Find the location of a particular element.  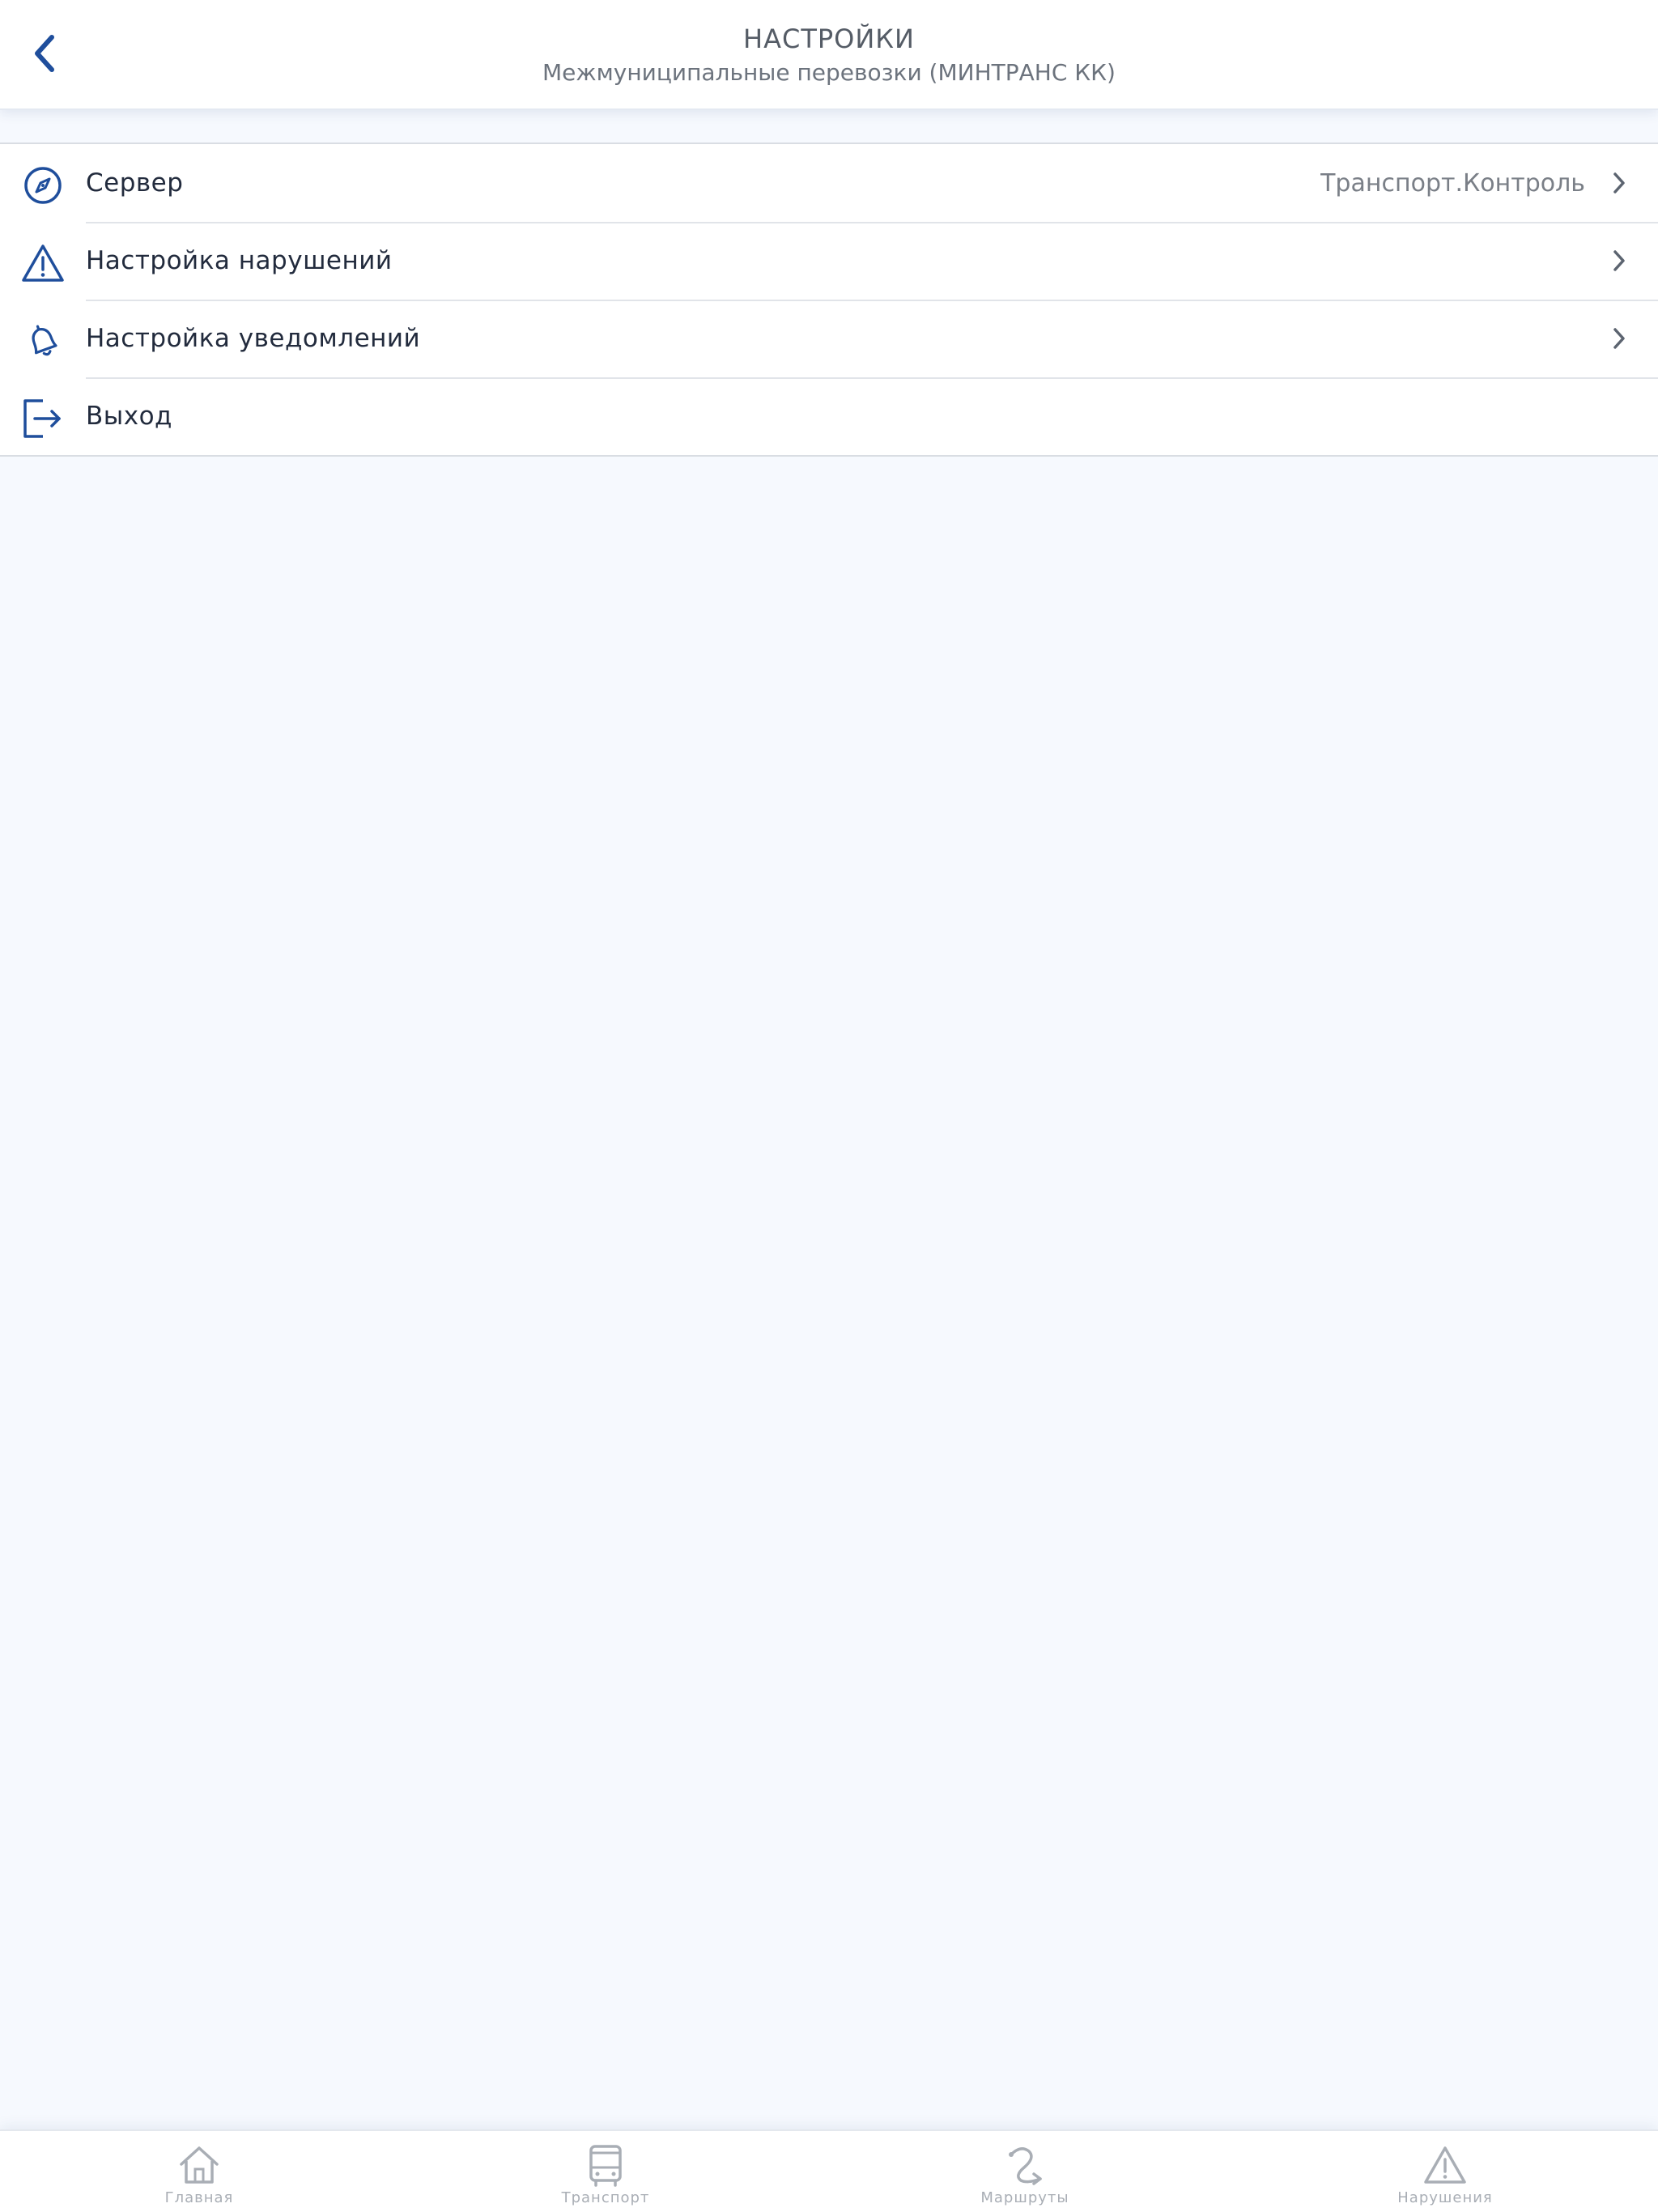

settings-item-label: Выход is located at coordinates (129, 417).